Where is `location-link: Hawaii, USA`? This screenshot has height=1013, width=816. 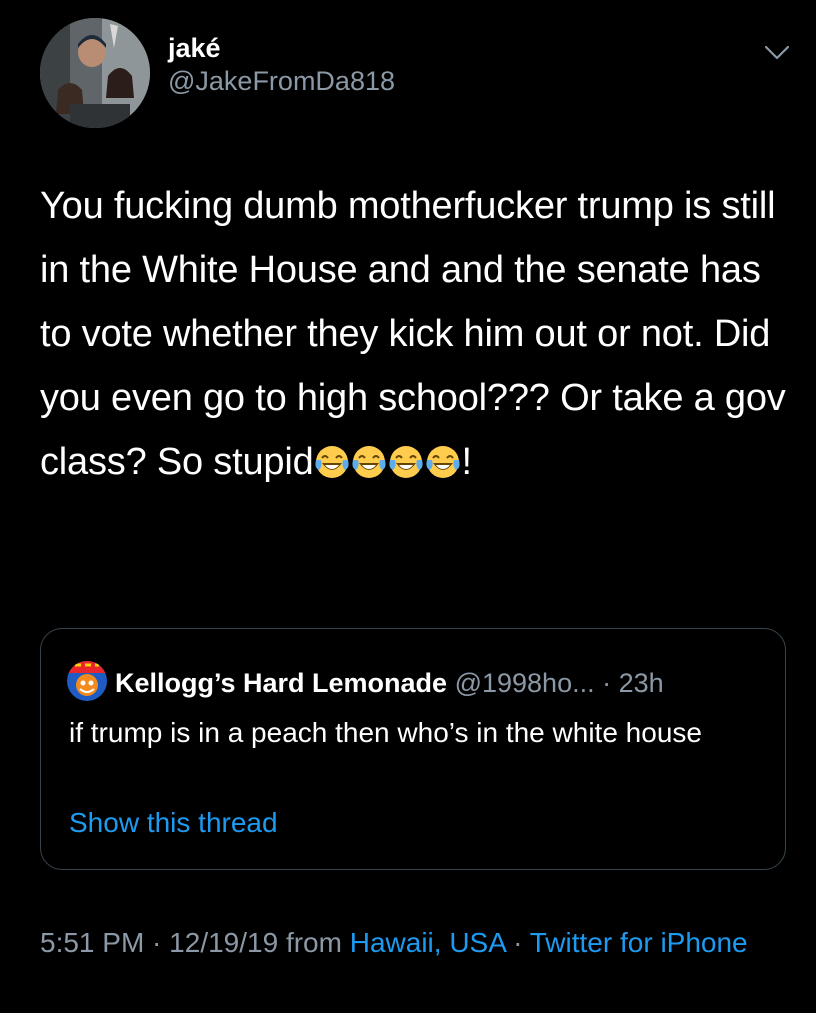
location-link: Hawaii, USA is located at coordinates (428, 942).